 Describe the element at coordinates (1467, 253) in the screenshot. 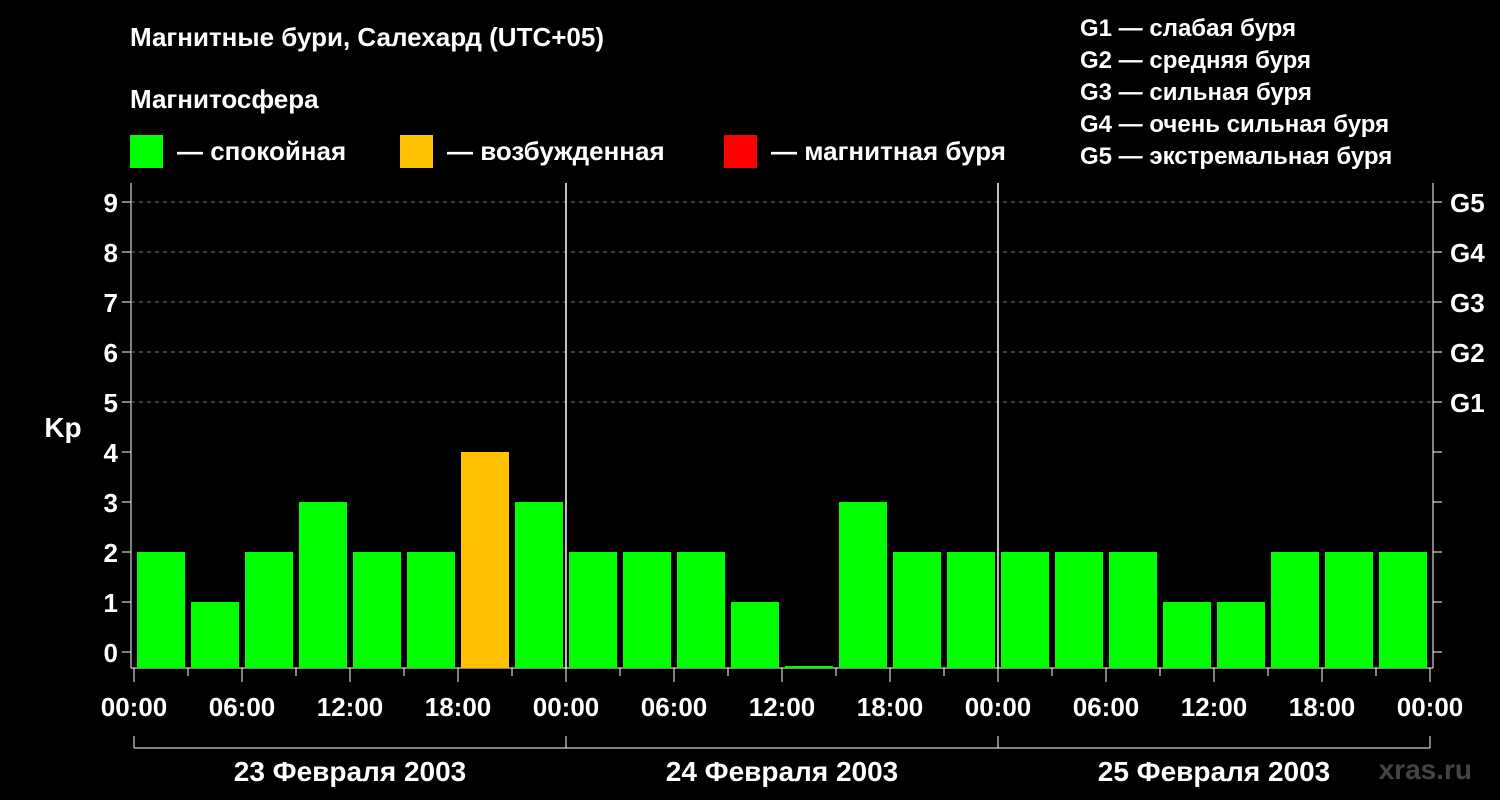

I see `g-level-label: G4` at that location.